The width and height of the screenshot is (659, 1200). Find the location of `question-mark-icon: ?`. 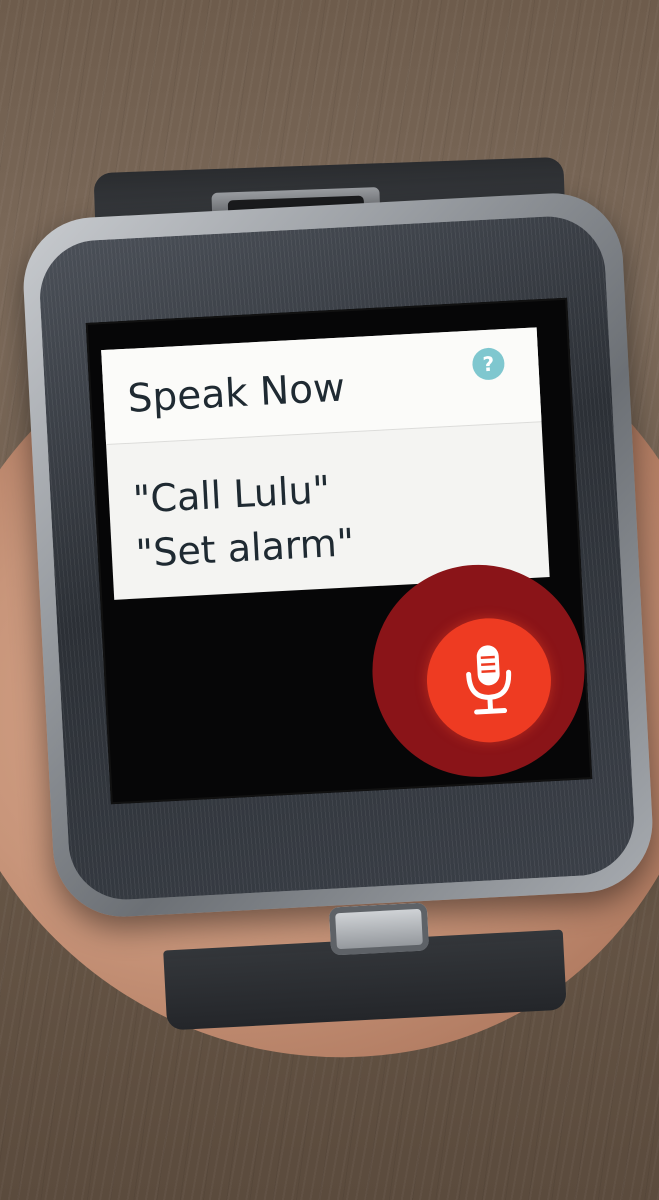

question-mark-icon: ? is located at coordinates (488, 364).